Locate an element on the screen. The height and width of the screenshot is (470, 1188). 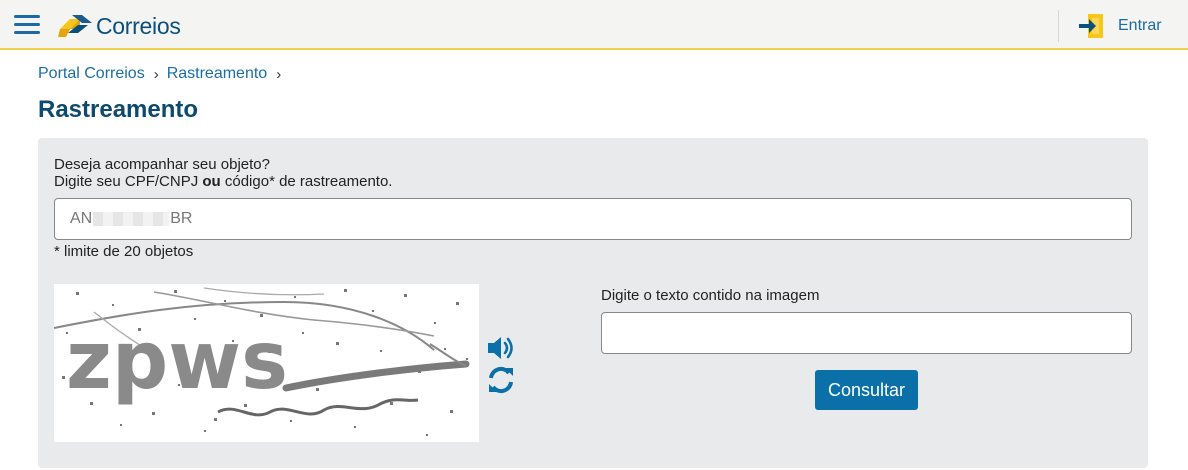
logo-text: Correios is located at coordinates (138, 25).